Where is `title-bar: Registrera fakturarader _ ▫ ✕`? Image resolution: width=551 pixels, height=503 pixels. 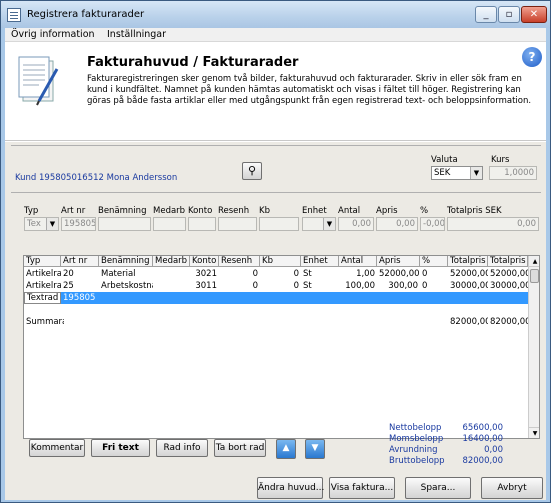
title-bar: Registrera fakturarader _ ▫ ✕ is located at coordinates (275, 14).